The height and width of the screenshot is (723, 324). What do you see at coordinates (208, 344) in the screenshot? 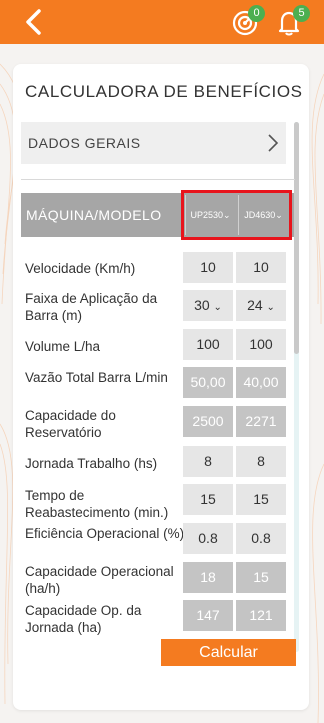
I see `volume-input-1: 100` at bounding box center [208, 344].